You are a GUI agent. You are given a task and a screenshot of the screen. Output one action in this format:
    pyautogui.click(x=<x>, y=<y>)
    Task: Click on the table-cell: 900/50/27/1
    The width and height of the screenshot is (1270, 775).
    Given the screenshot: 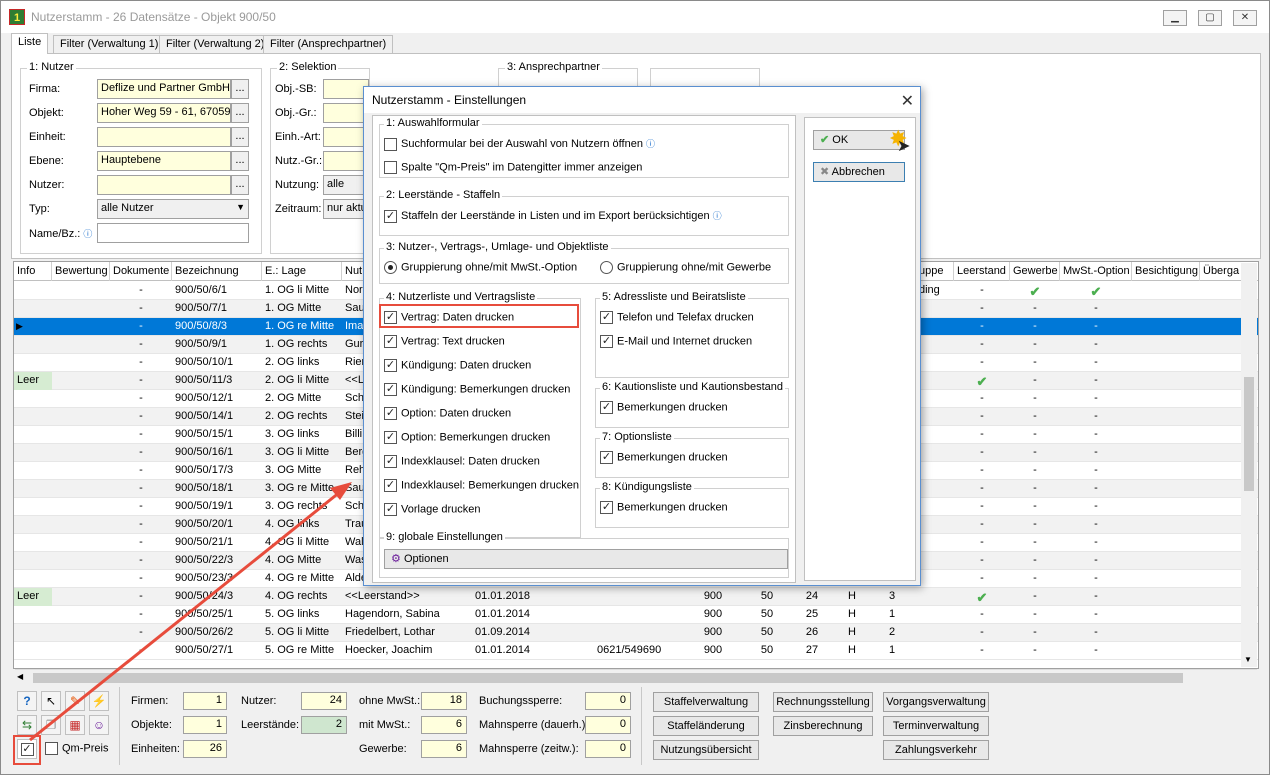 What is the action you would take?
    pyautogui.click(x=204, y=650)
    